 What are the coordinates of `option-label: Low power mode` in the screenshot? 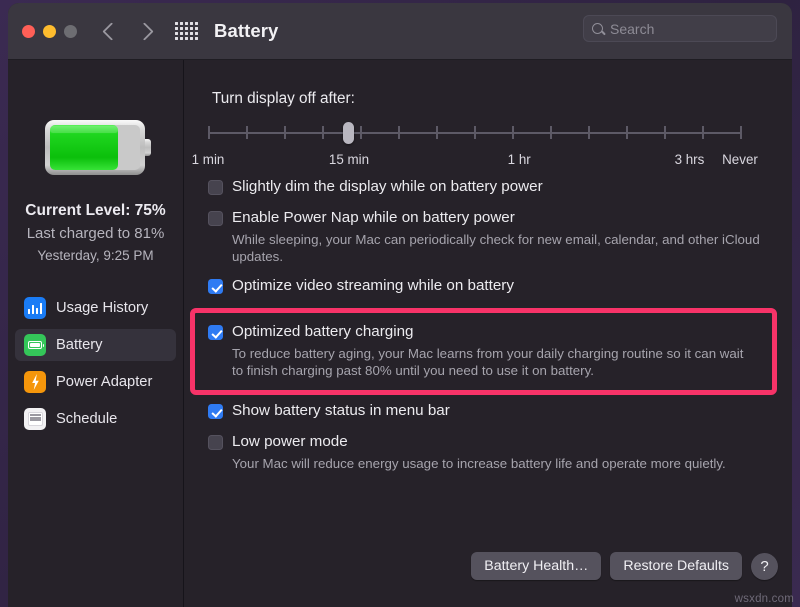 It's located at (290, 441).